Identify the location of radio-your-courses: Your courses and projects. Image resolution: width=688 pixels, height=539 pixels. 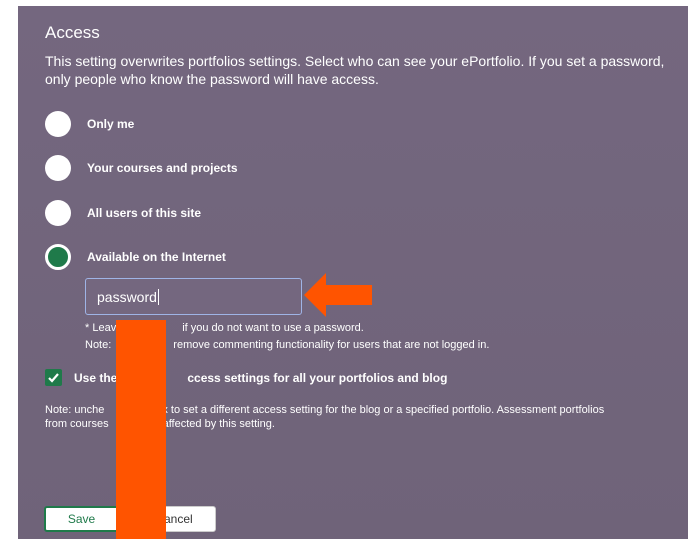
(141, 168).